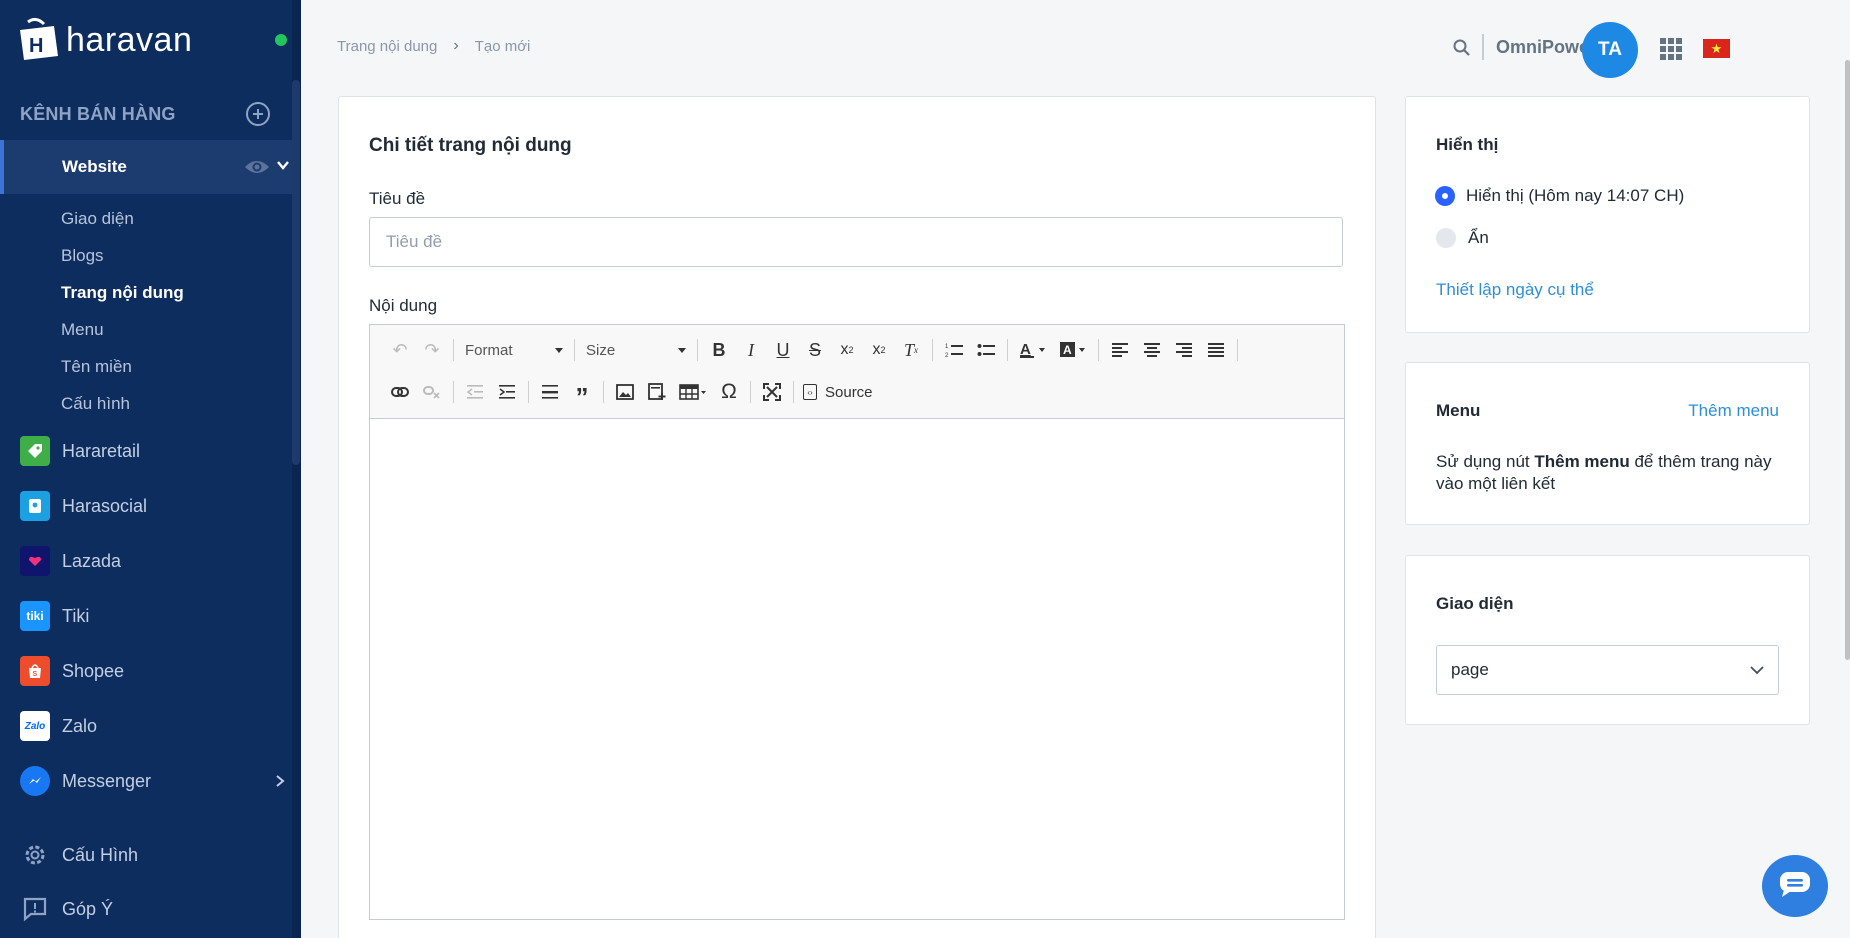  I want to click on content-field-label: Nội dung, so click(403, 305).